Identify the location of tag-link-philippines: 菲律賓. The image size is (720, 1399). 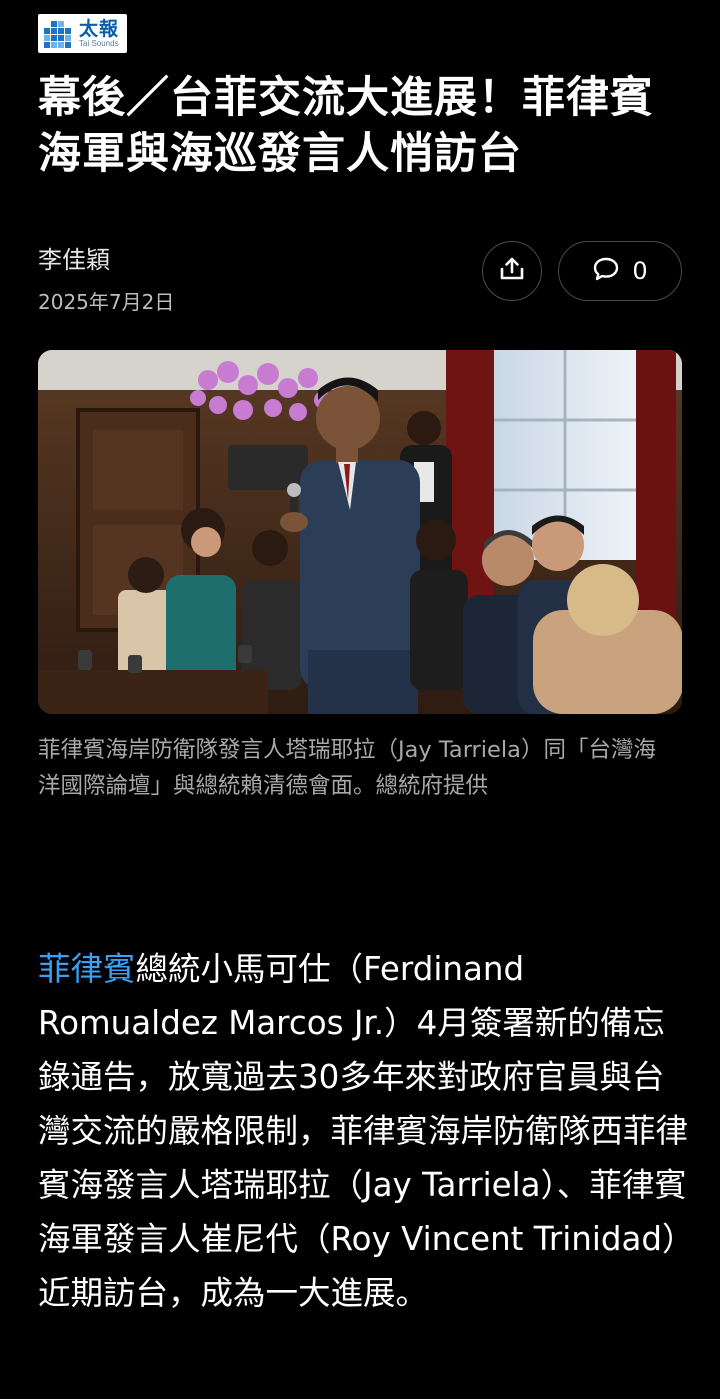
(87, 969).